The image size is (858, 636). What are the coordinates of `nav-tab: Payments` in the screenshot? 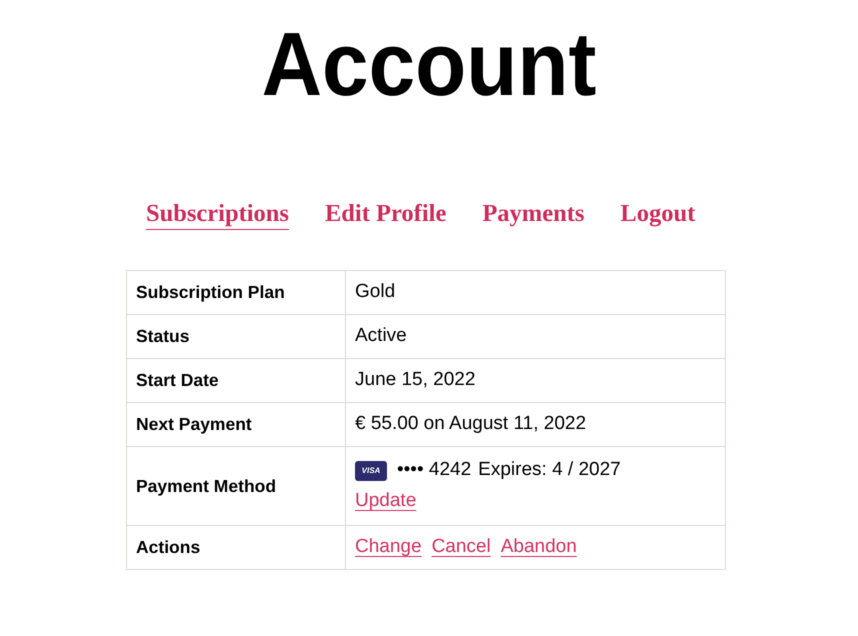 It's located at (533, 215).